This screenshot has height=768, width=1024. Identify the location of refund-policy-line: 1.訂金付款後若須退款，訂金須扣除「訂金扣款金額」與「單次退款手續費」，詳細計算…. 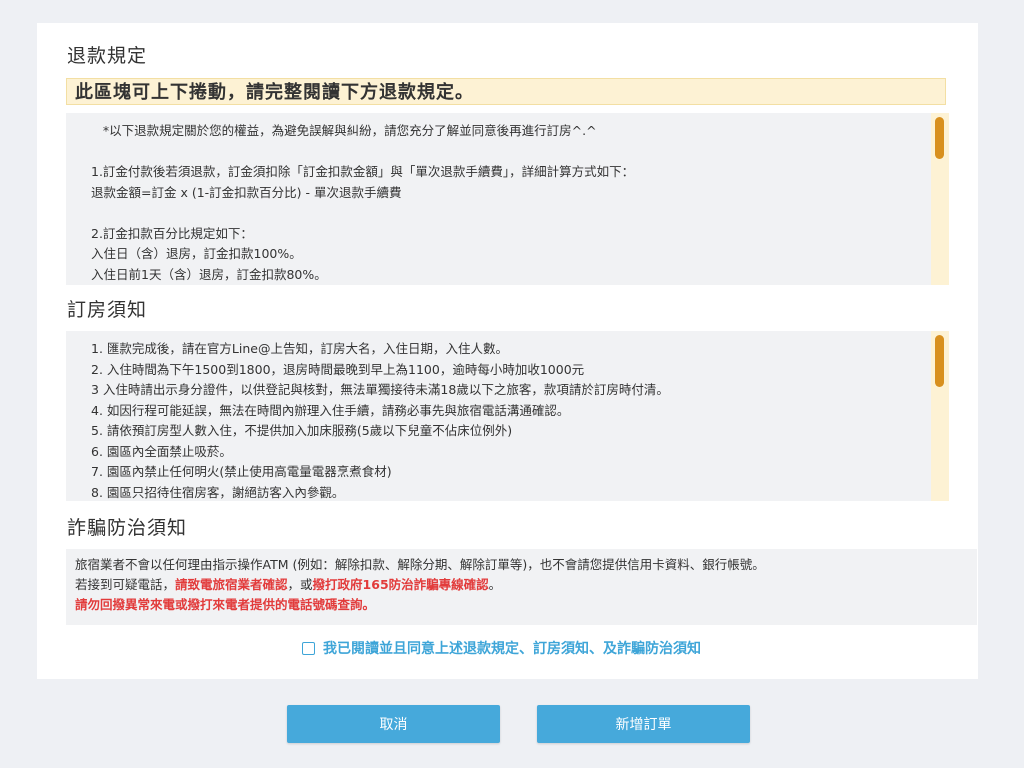
(363, 171).